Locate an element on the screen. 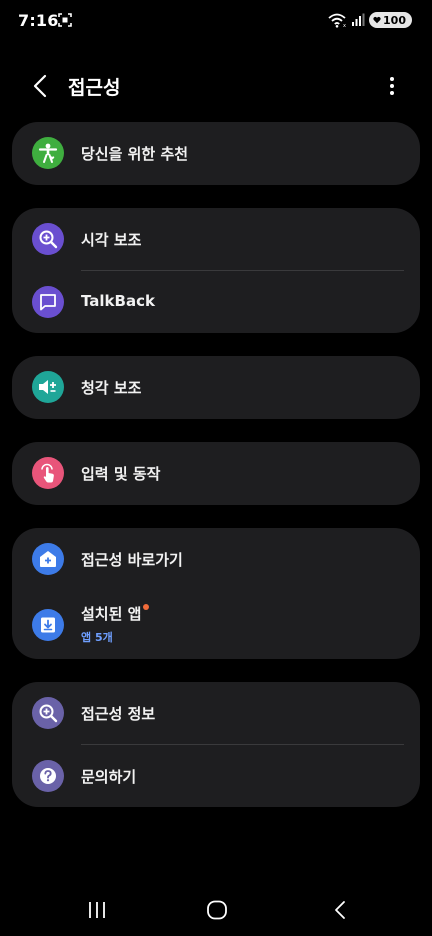  system-nav-bar is located at coordinates (216, 910).